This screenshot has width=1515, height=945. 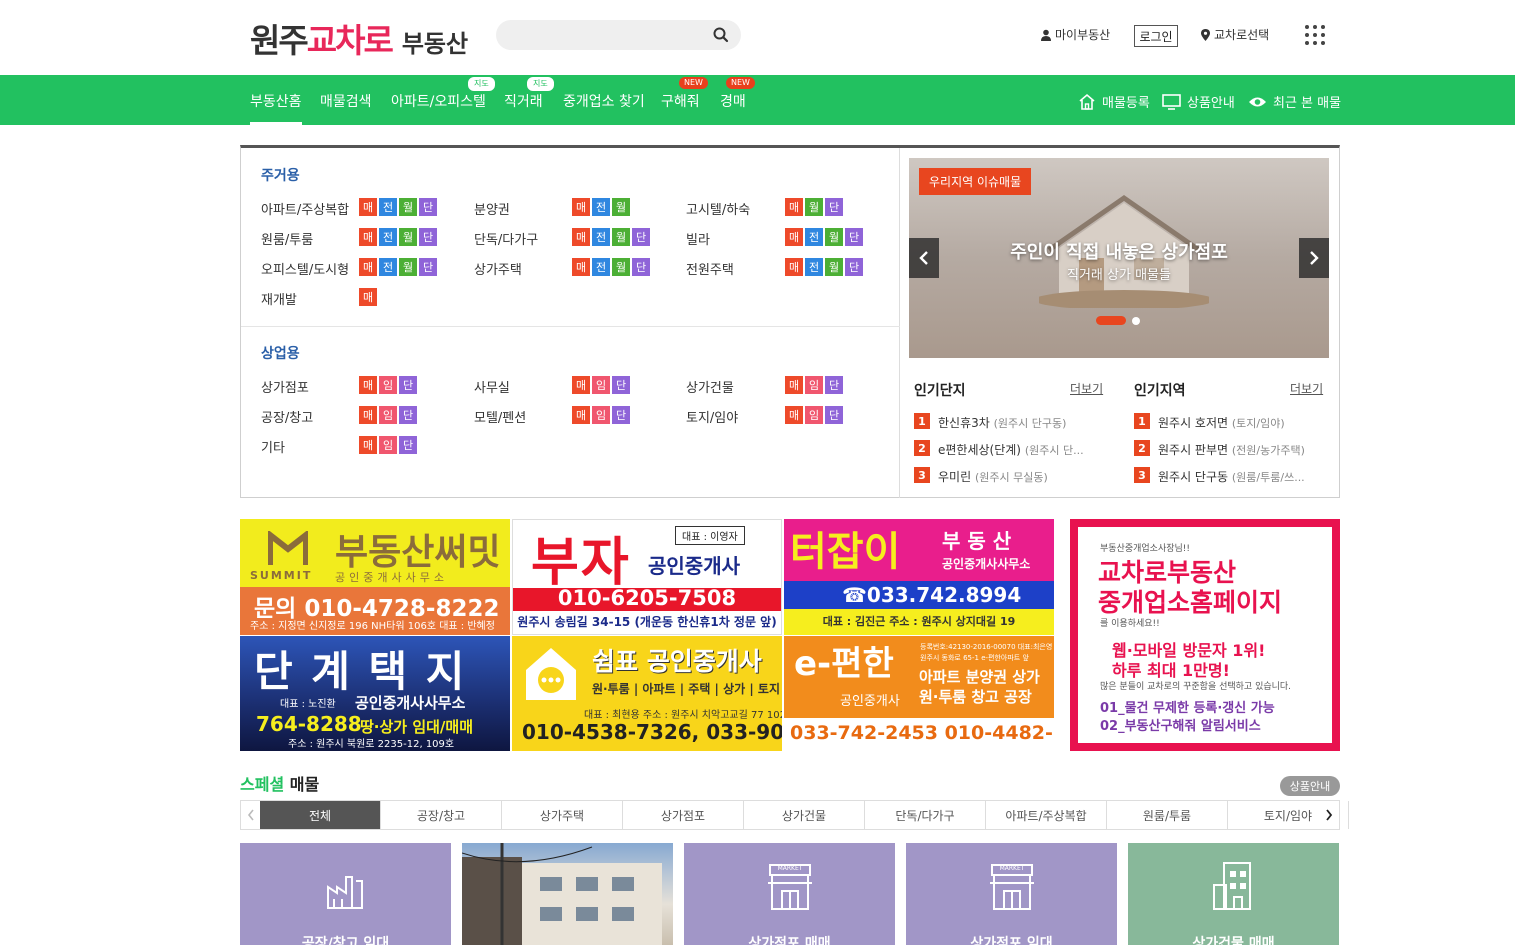 What do you see at coordinates (1329, 815) in the screenshot?
I see `tabs-next-button` at bounding box center [1329, 815].